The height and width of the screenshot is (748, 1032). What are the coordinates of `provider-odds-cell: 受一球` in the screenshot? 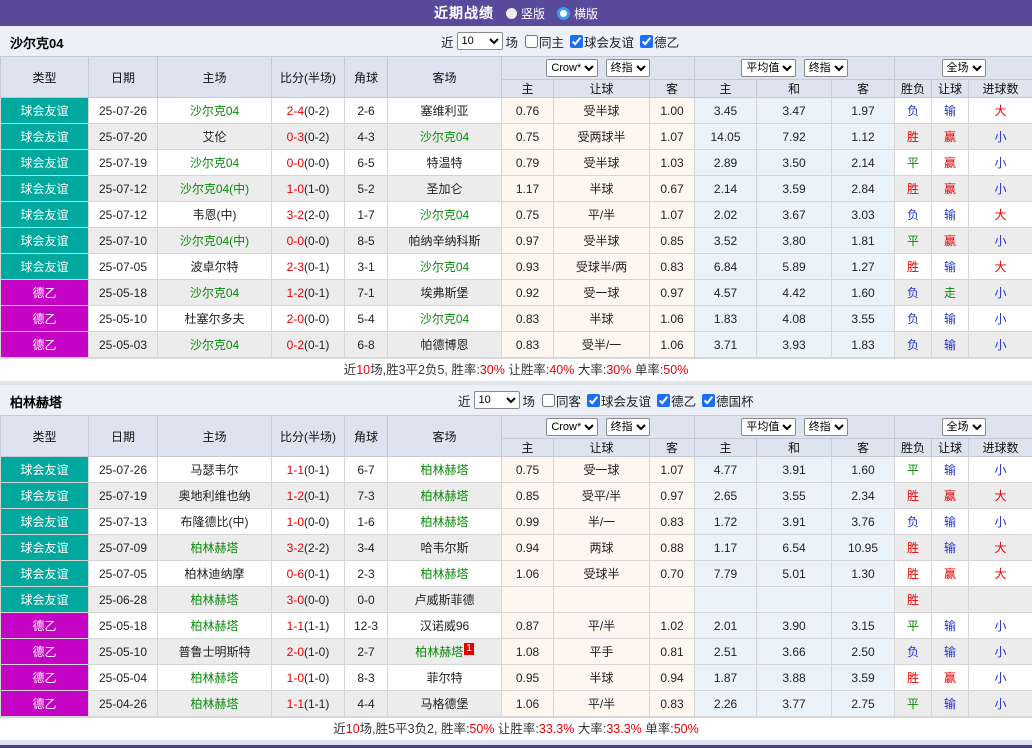 It's located at (602, 293).